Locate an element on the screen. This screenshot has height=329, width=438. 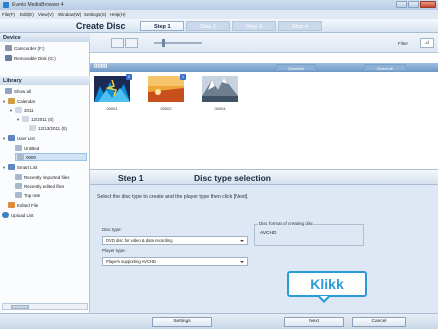
edit-icon is located at coordinates (11, 205).